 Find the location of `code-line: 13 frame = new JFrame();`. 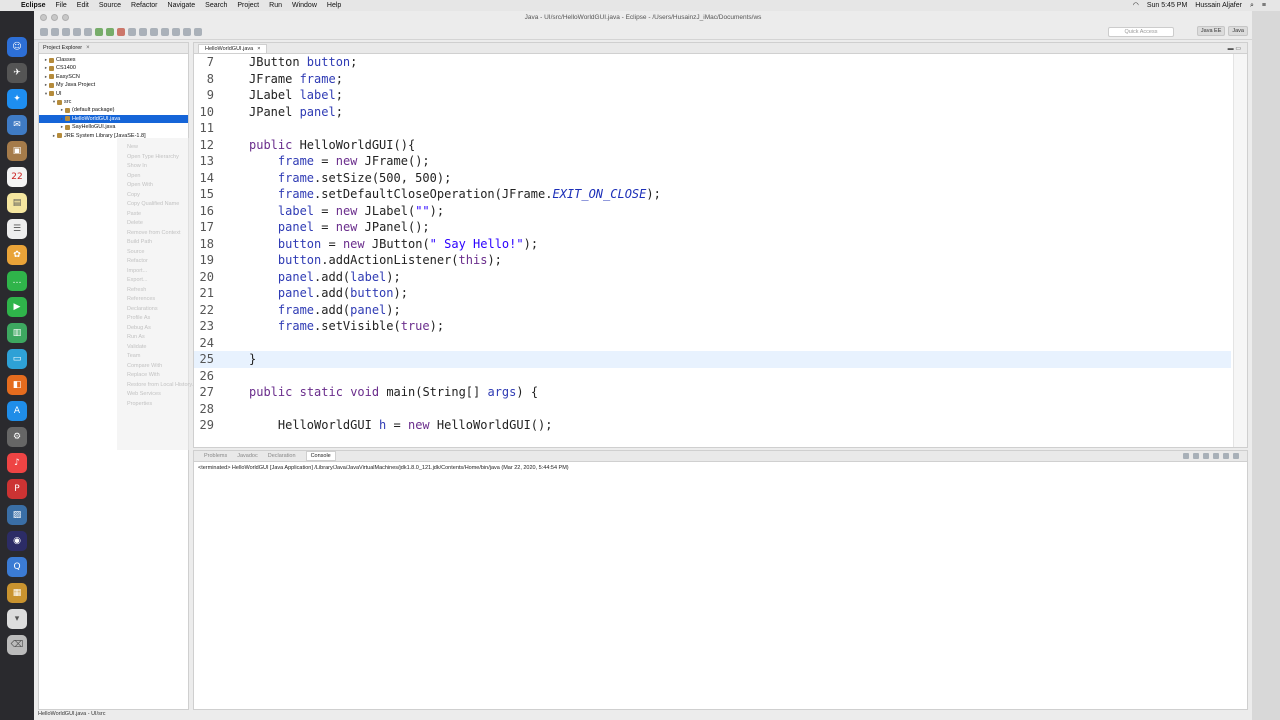

code-line: 13 frame = new JFrame(); is located at coordinates (712, 161).